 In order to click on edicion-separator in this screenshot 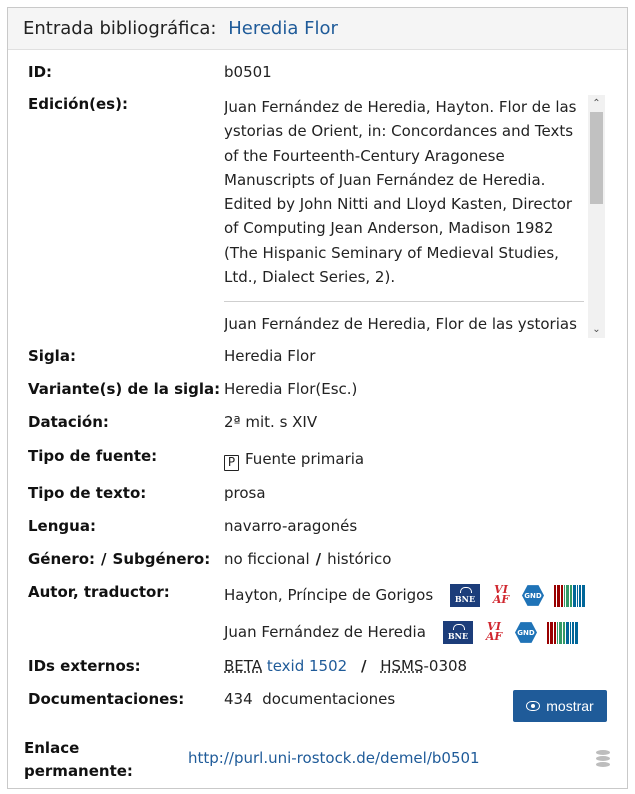, I will do `click(404, 302)`.